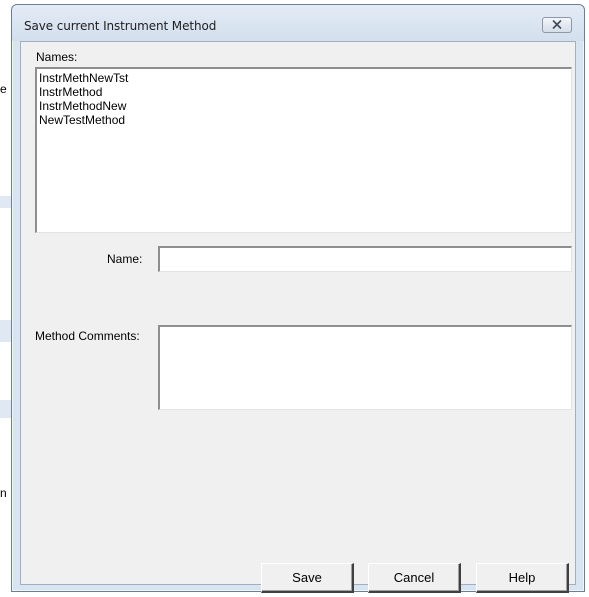  What do you see at coordinates (305, 106) in the screenshot?
I see `list-item: InstrMethodNew` at bounding box center [305, 106].